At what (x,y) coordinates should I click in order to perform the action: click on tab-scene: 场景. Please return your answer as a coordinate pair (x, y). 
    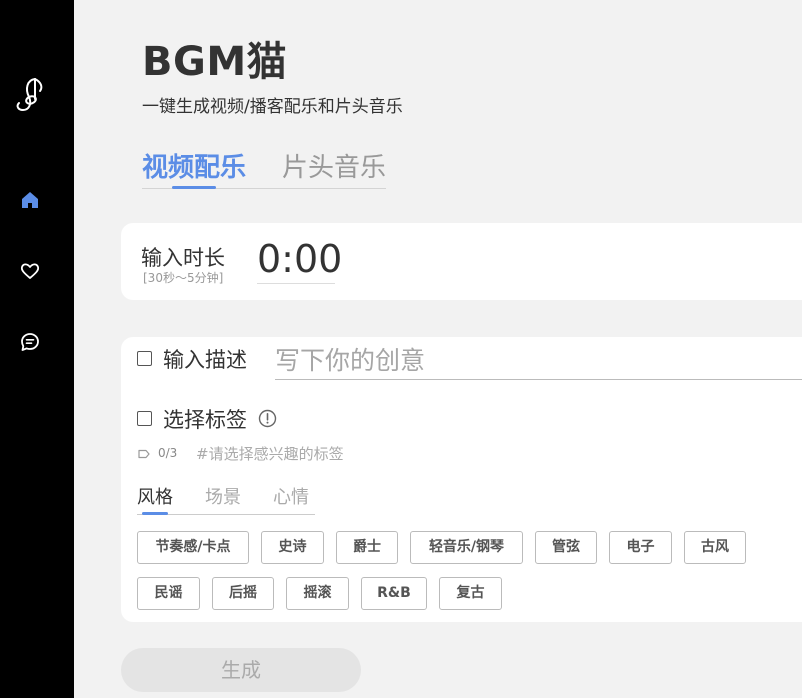
    Looking at the image, I should click on (223, 498).